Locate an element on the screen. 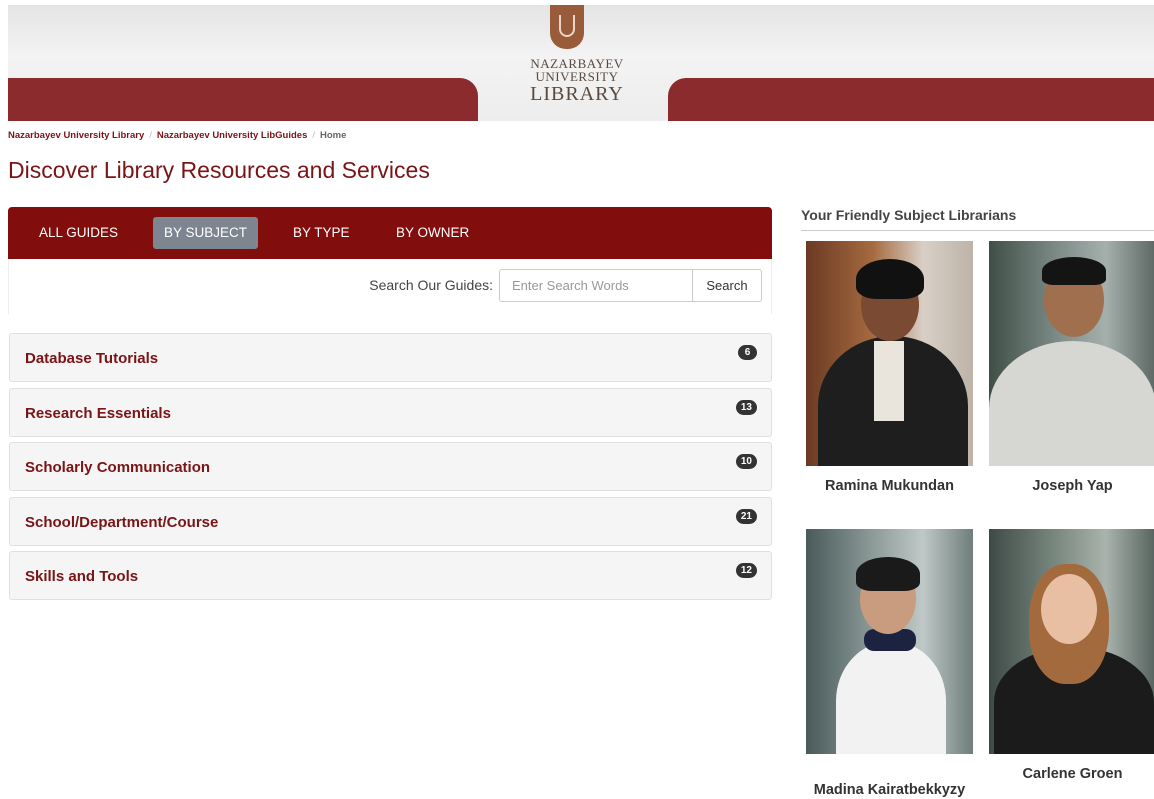 This screenshot has height=799, width=1154. subject-item-scholarly-communication: Scholarly Communication 10 is located at coordinates (390, 466).